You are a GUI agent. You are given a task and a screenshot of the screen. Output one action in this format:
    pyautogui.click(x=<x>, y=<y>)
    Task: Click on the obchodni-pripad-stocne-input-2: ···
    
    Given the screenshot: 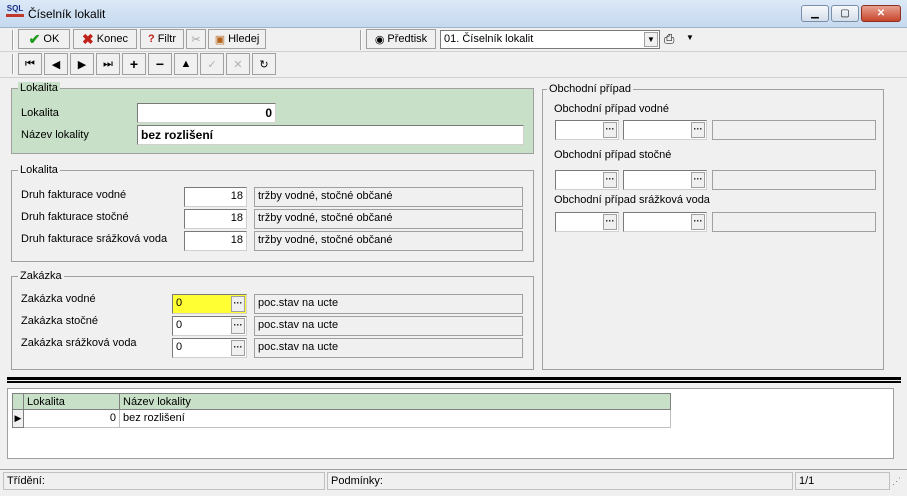 What is the action you would take?
    pyautogui.click(x=665, y=180)
    